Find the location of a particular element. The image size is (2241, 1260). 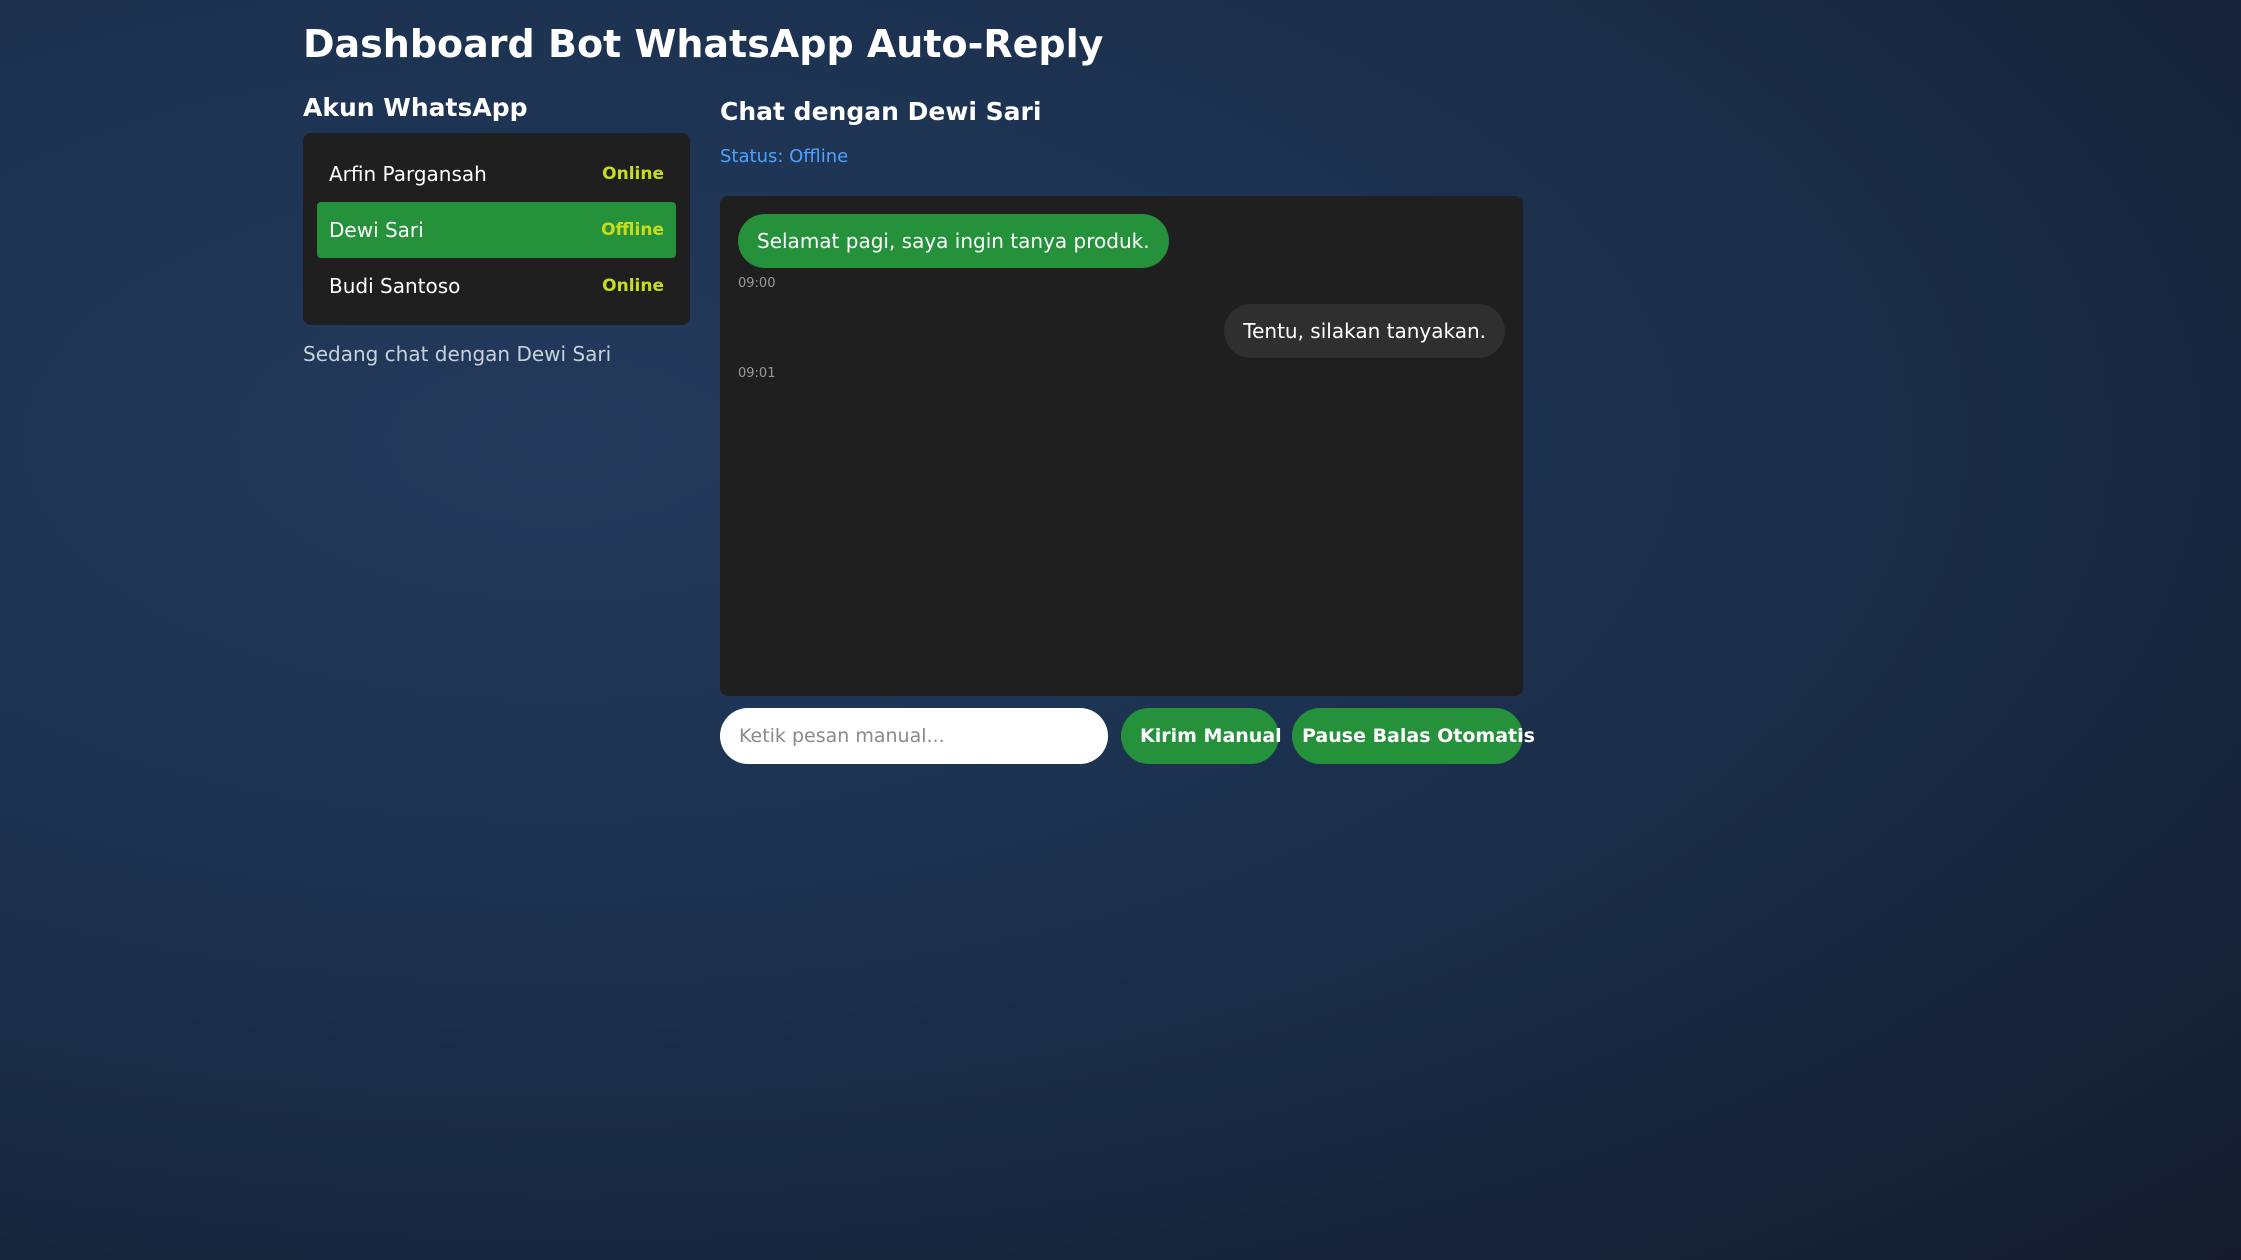

current-chat-indicator: Sedang chat dengan Dewi Sari is located at coordinates (457, 354).